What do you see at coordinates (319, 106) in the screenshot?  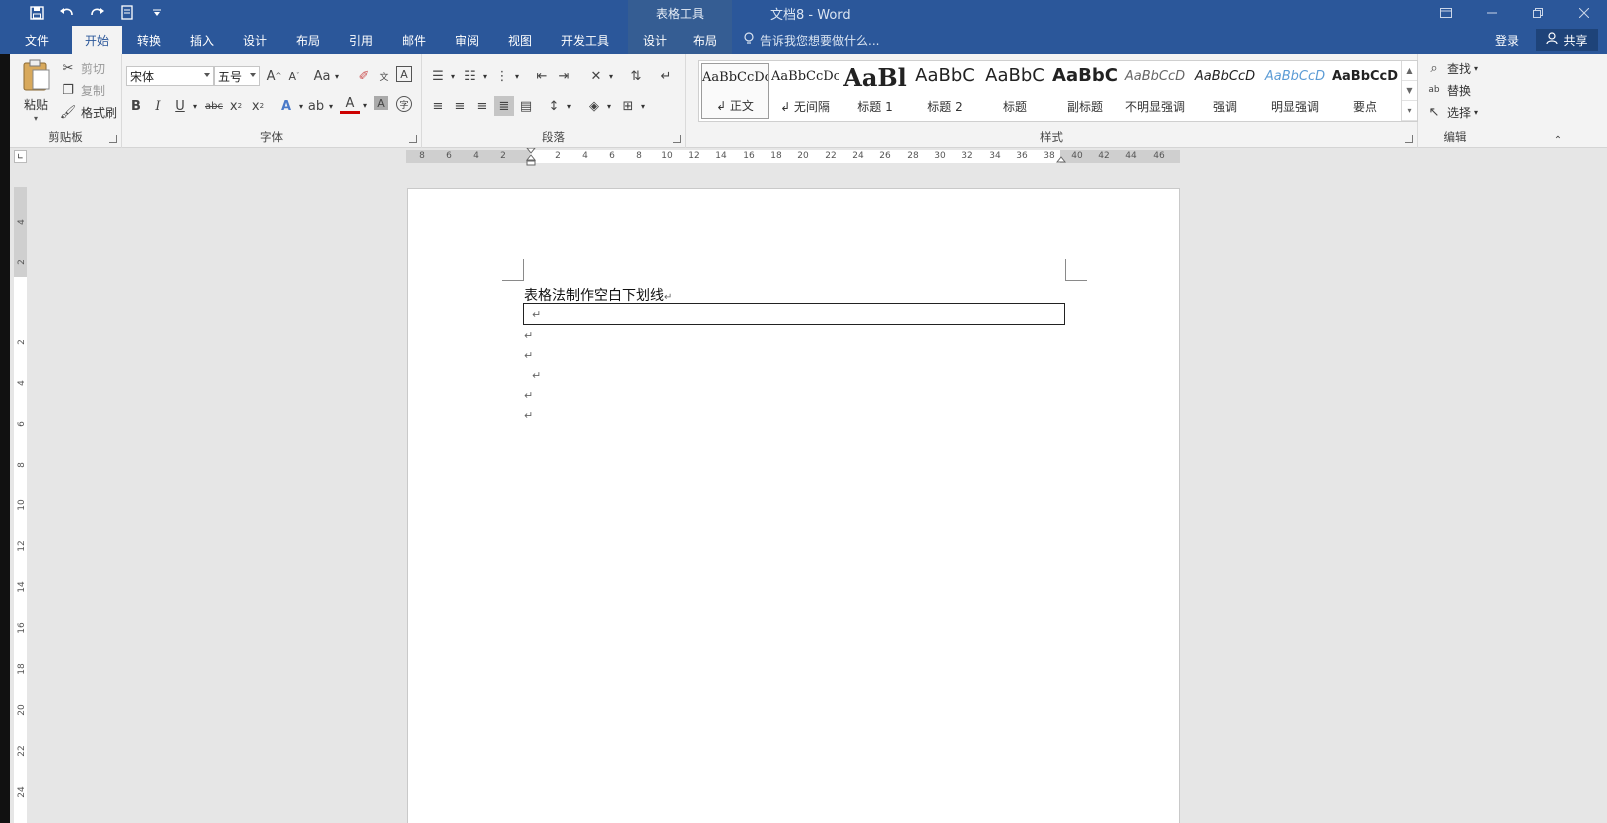 I see `highlight-button: ab ▾` at bounding box center [319, 106].